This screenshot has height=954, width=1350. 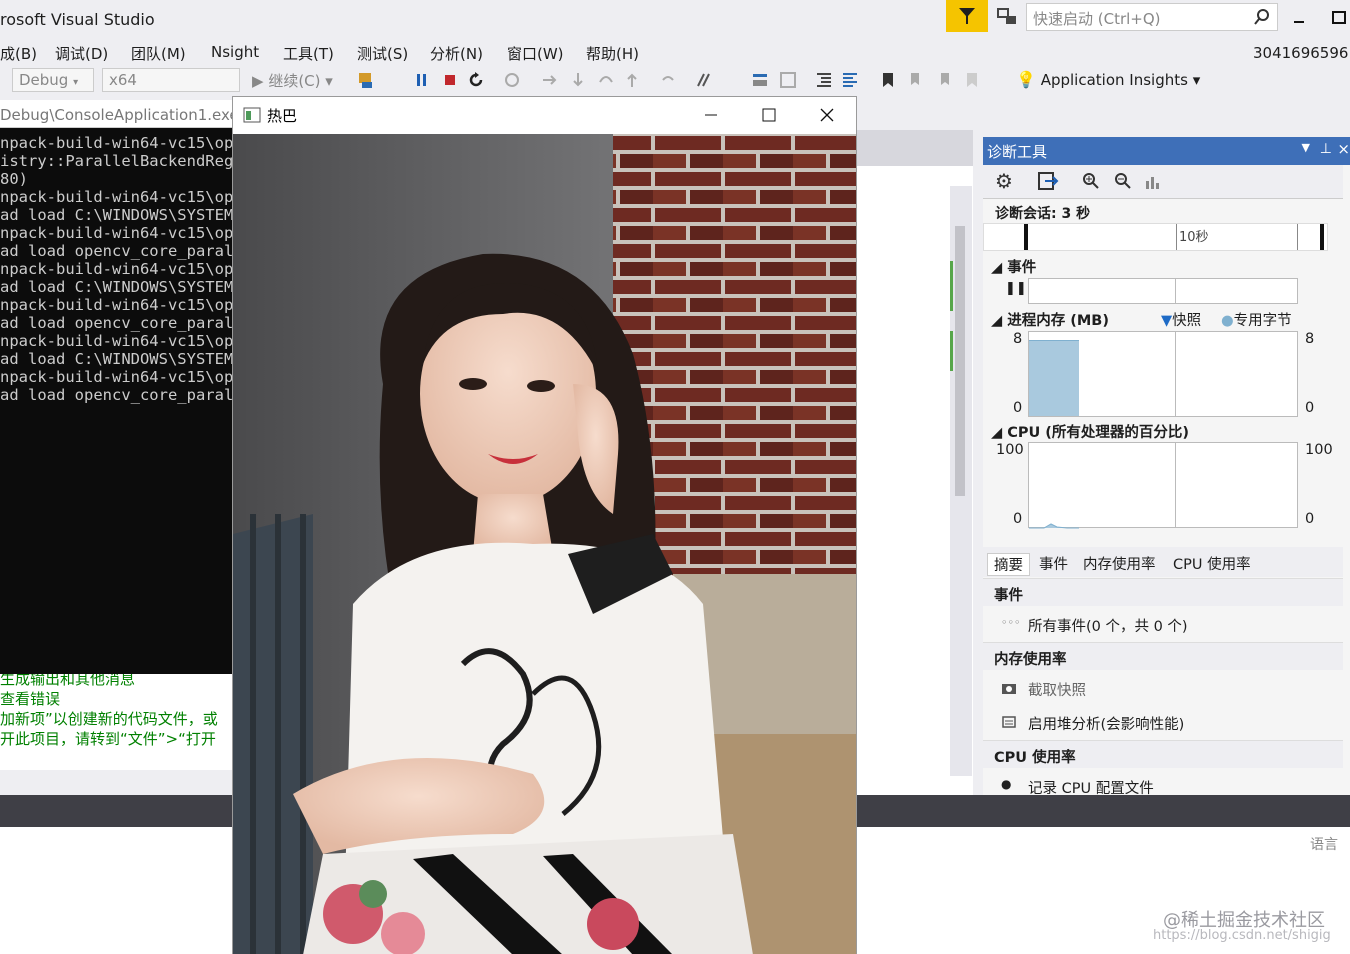 What do you see at coordinates (1057, 689) in the screenshot?
I see `take-snapshot-button: 截取快照` at bounding box center [1057, 689].